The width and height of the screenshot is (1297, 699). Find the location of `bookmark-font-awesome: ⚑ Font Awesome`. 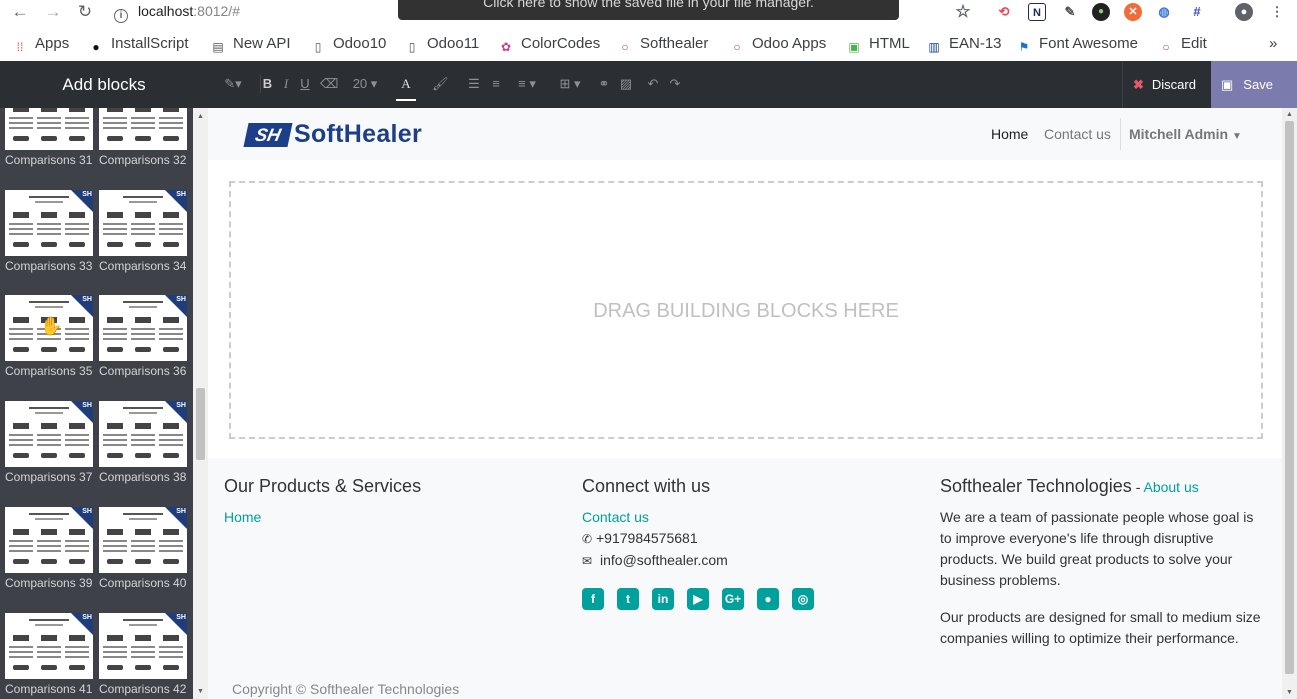

bookmark-font-awesome: ⚑ Font Awesome is located at coordinates (1077, 45).